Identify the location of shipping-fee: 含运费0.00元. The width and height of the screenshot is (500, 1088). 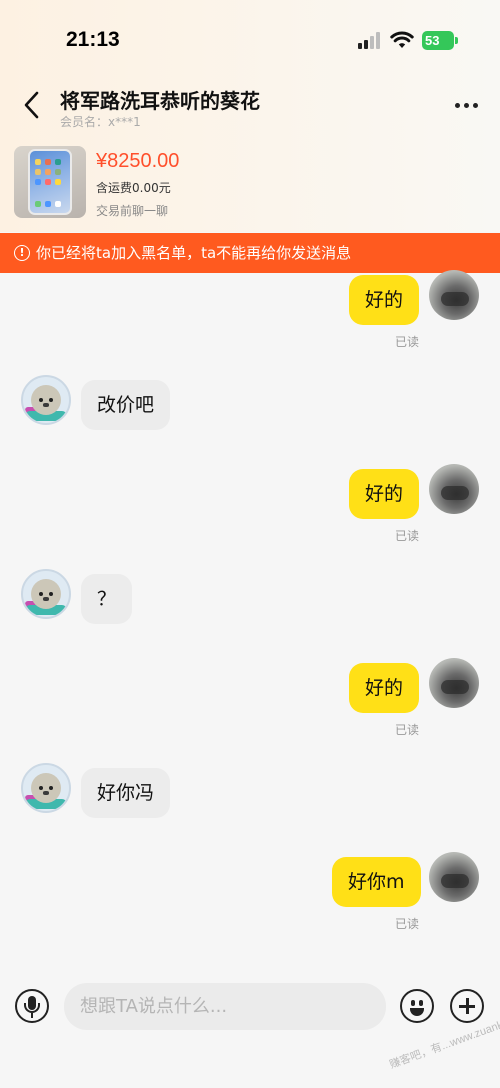
(133, 188).